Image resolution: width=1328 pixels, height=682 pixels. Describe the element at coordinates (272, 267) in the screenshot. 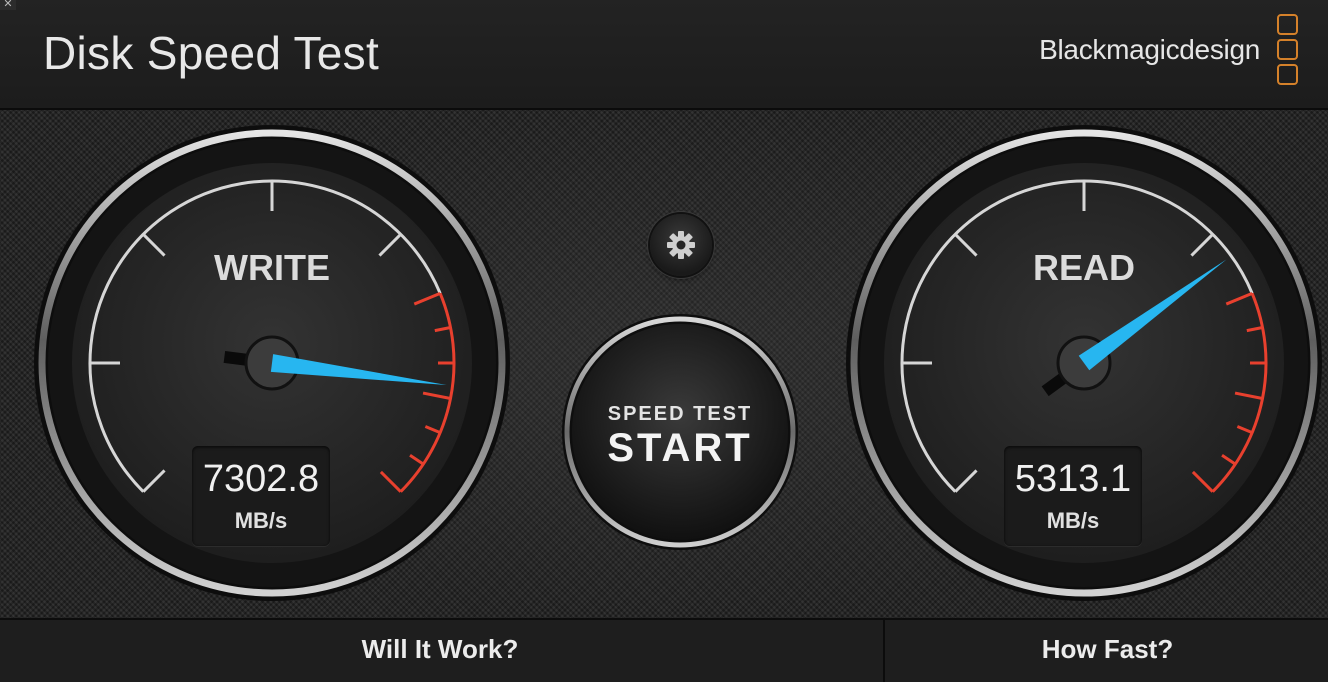

I see `write-gauge-label: WRITE` at that location.